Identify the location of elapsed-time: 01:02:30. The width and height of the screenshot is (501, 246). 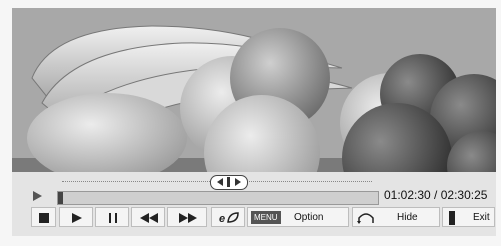
(407, 195).